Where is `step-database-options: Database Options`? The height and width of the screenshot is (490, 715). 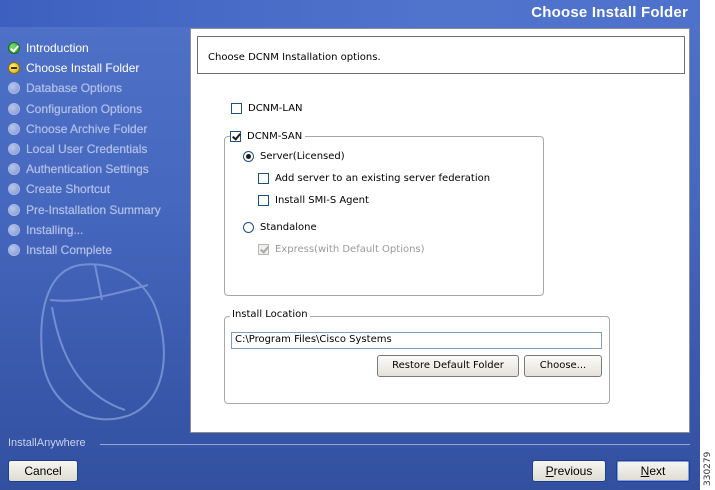
step-database-options: Database Options is located at coordinates (98, 88).